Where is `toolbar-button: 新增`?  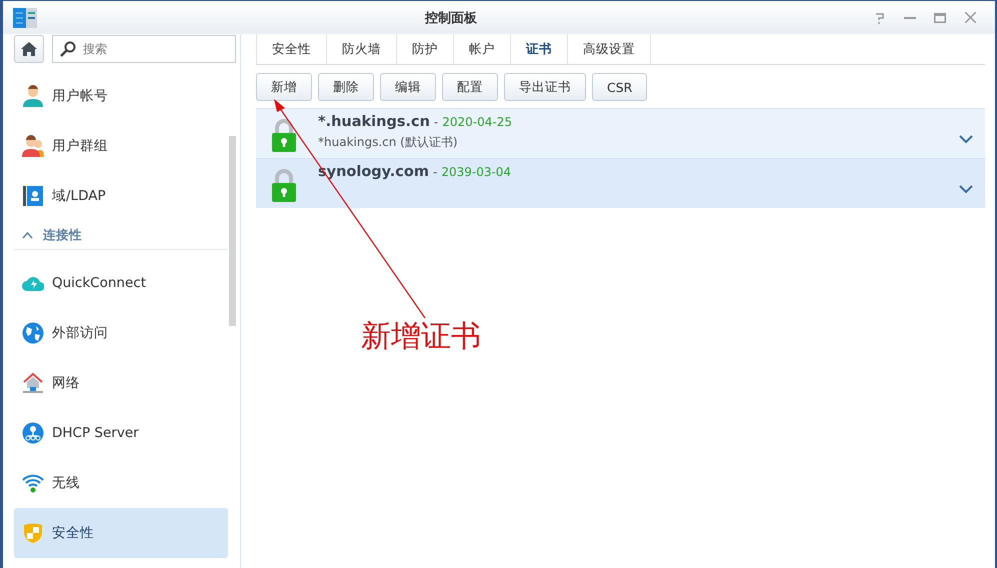
toolbar-button: 新增 is located at coordinates (284, 87).